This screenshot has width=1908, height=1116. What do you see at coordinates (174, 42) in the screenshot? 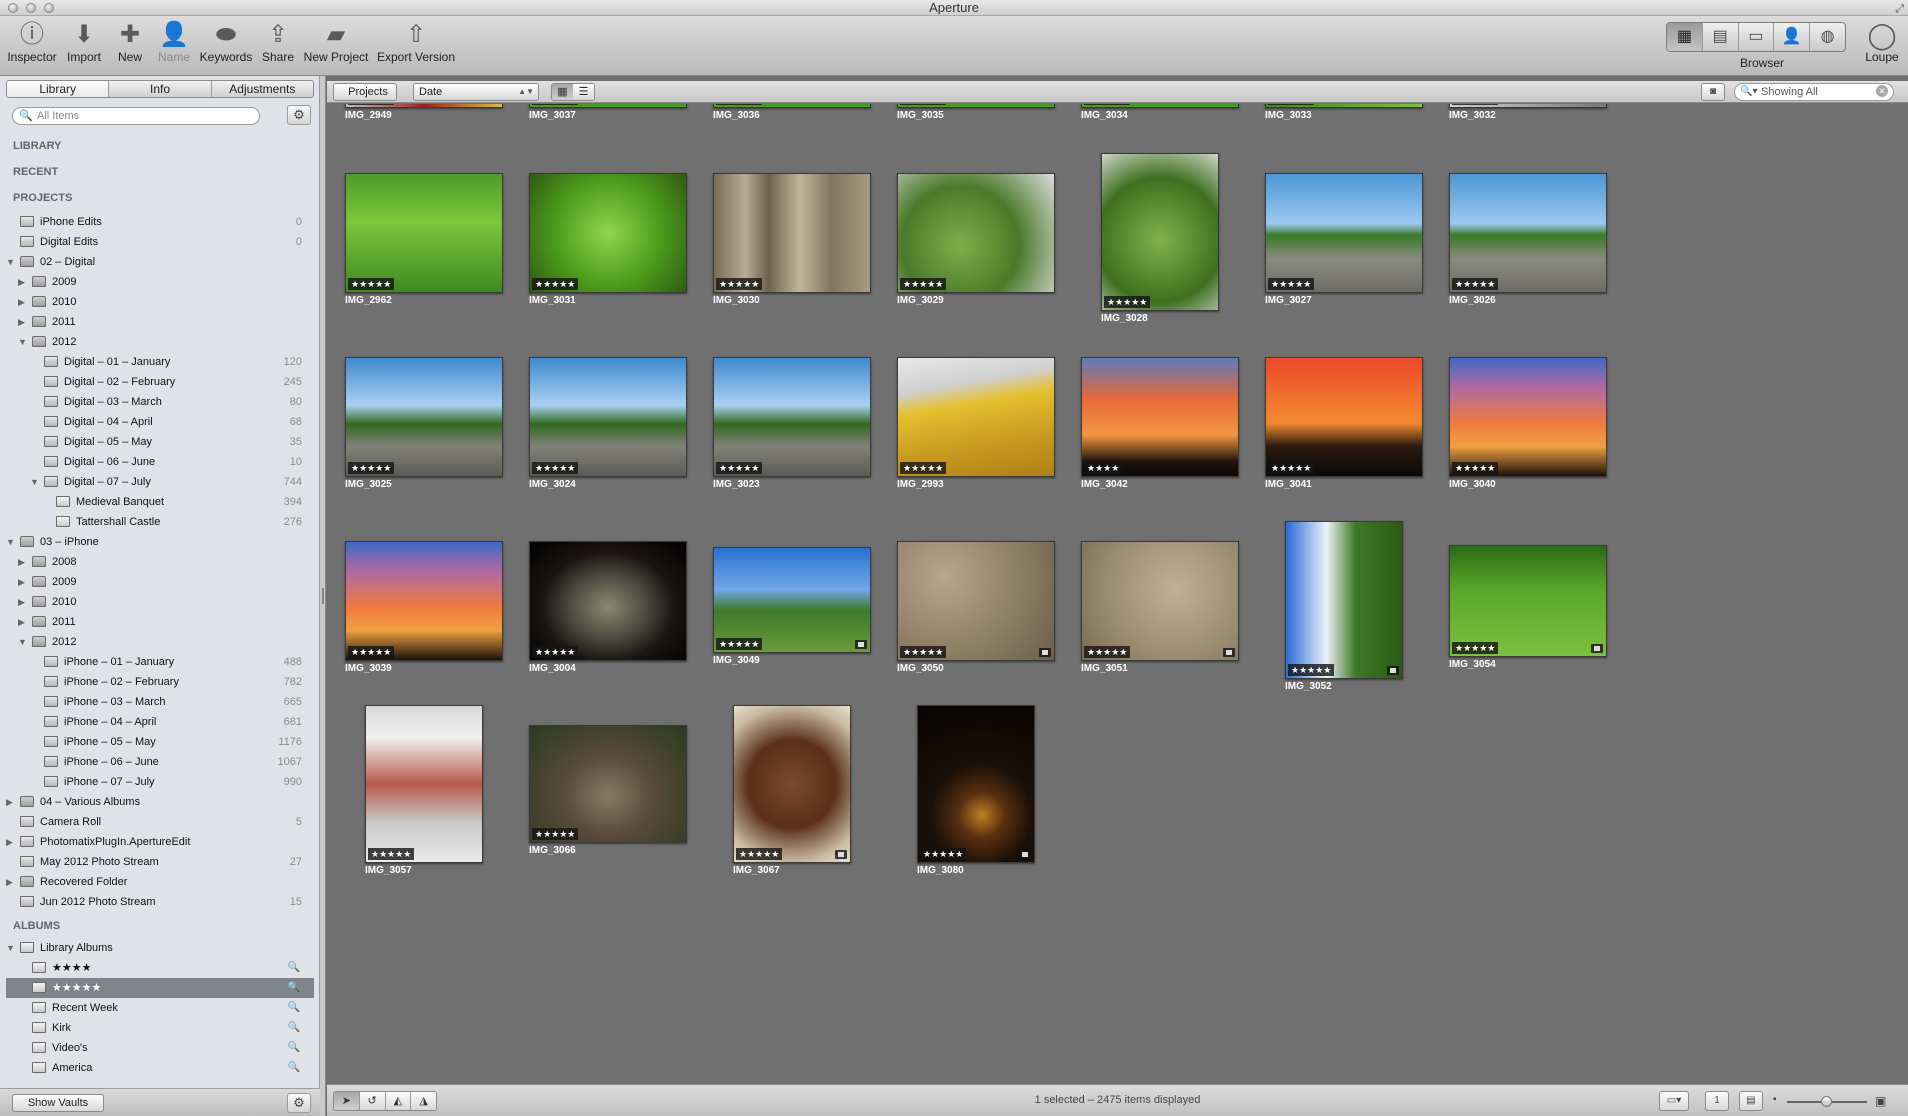
I see `name-button: 👤 Name` at bounding box center [174, 42].